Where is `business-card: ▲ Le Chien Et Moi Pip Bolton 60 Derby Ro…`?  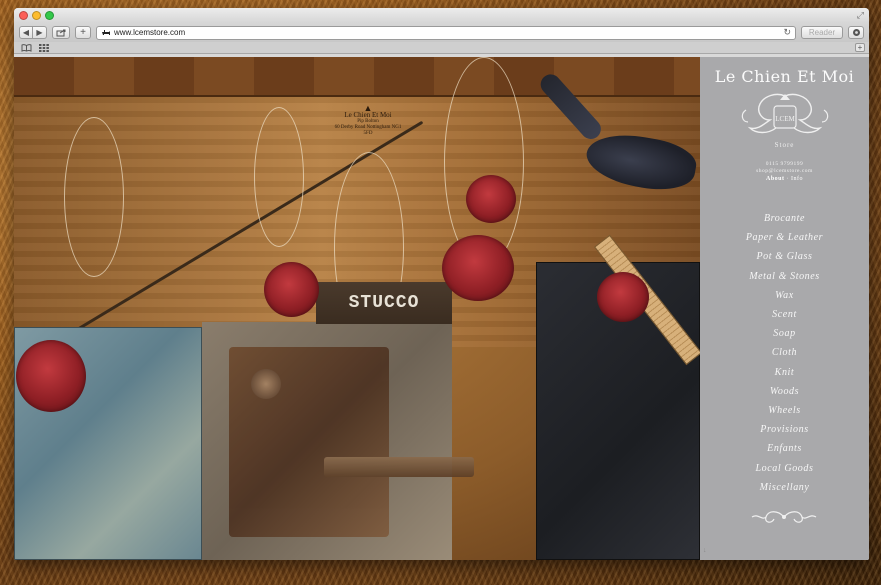
business-card: ▲ Le Chien Et Moi Pip Bolton 60 Derby Ro… is located at coordinates (368, 120).